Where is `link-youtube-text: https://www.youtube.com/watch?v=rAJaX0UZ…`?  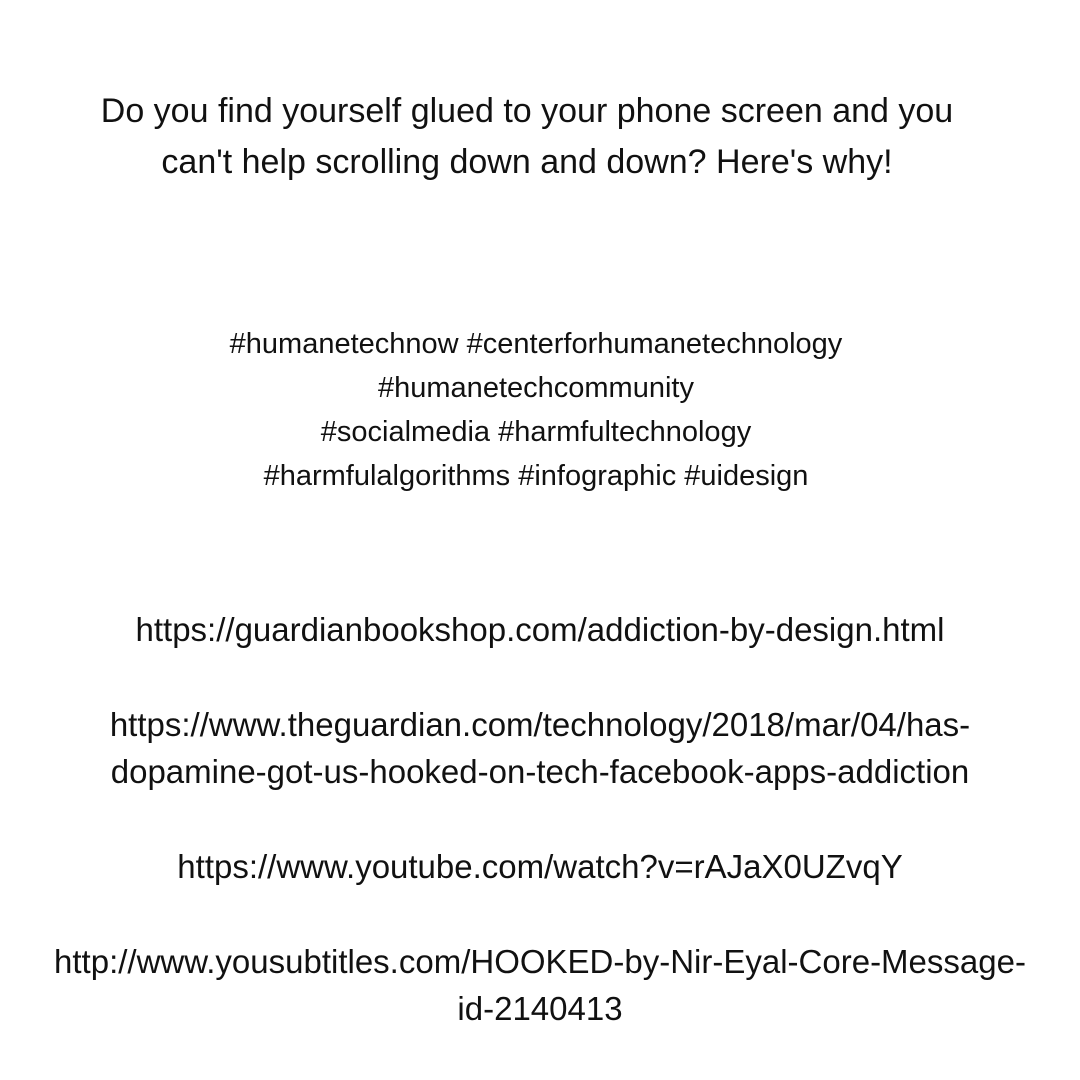
link-youtube-text: https://www.youtube.com/watch?v=rAJaX0UZ… is located at coordinates (540, 866).